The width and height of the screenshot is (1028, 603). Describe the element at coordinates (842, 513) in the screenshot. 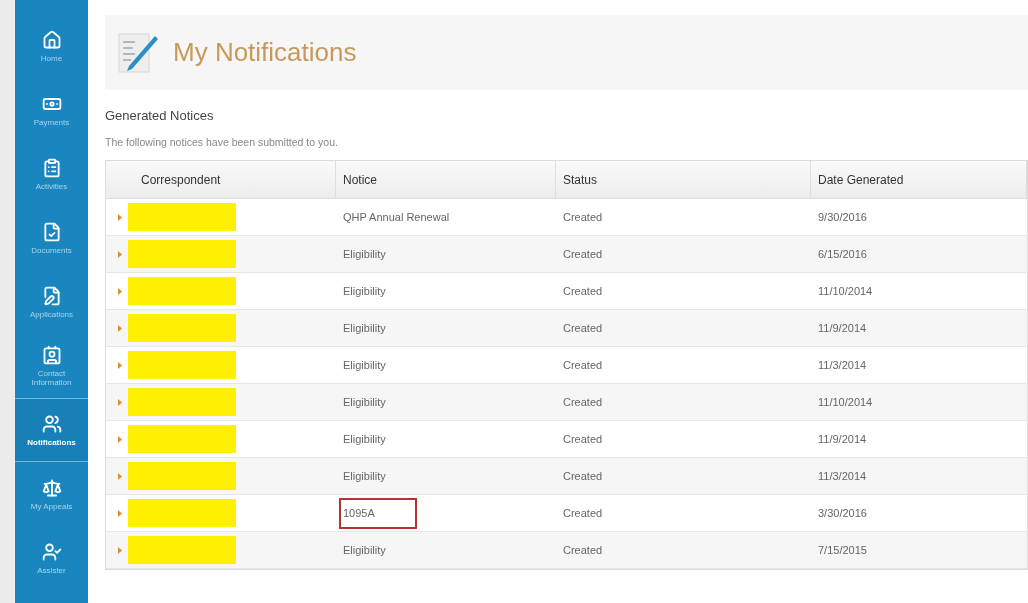

I see `date-cell-text: 3/30/2016` at that location.